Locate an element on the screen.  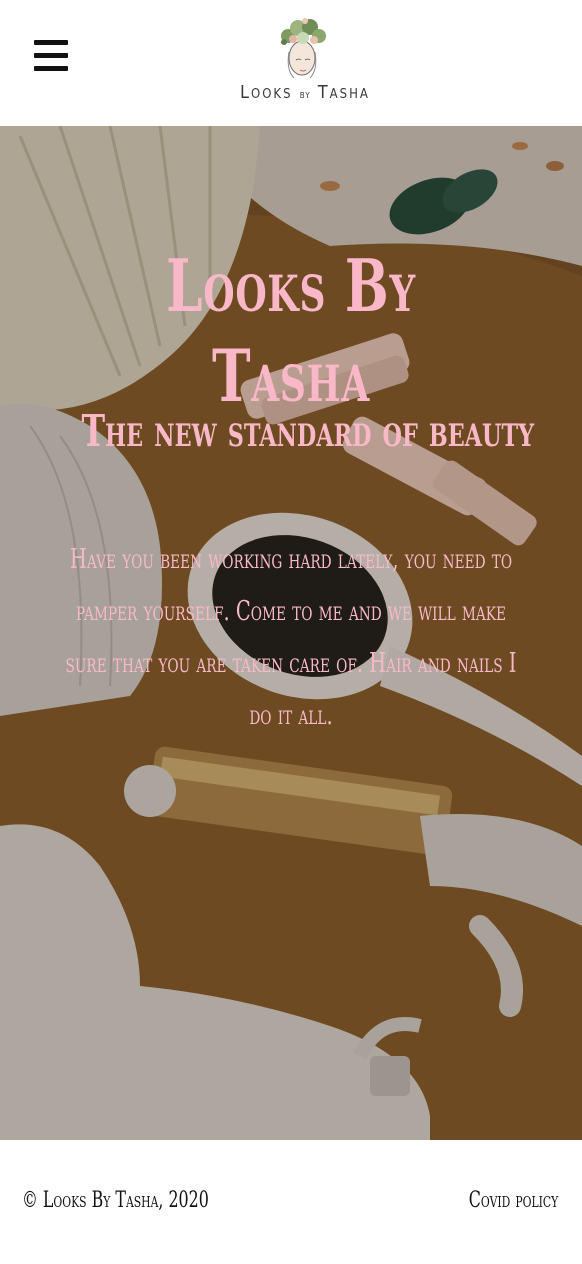
logo-illustration is located at coordinates (303, 48).